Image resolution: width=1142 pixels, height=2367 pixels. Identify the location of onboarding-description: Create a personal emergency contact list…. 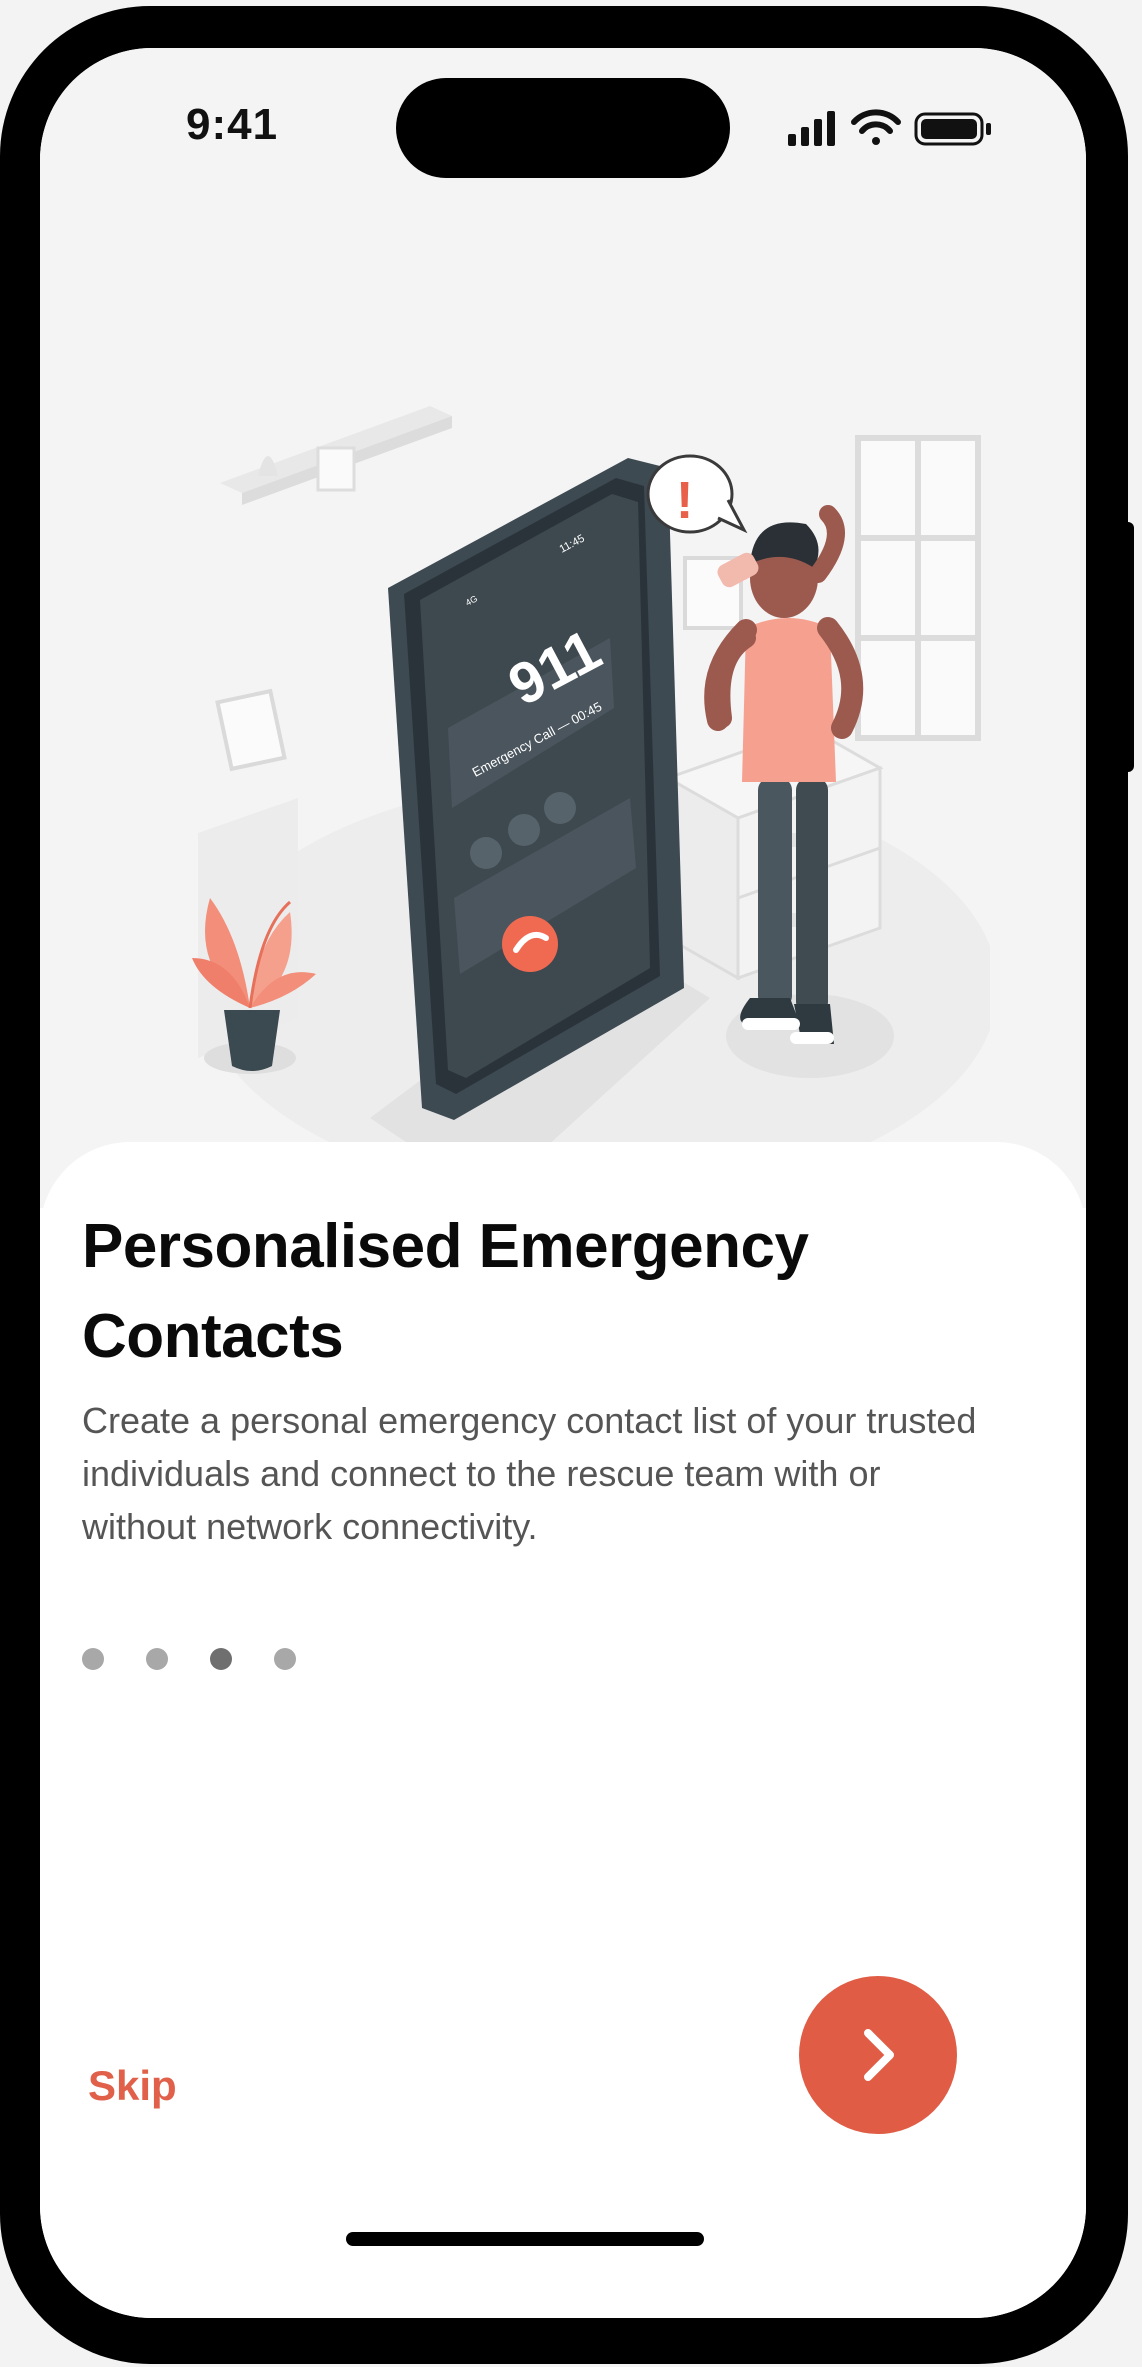
(529, 1473).